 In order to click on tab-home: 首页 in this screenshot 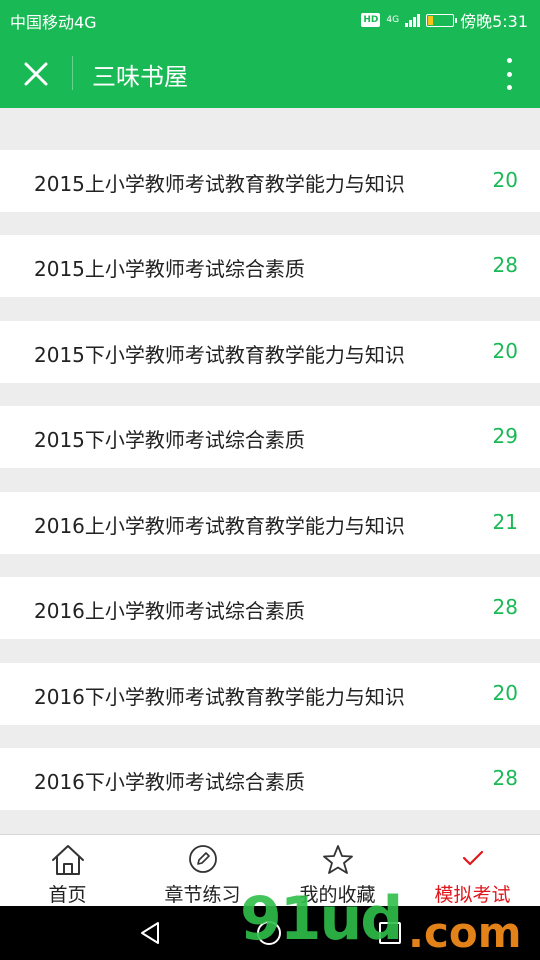, I will do `click(67, 870)`.